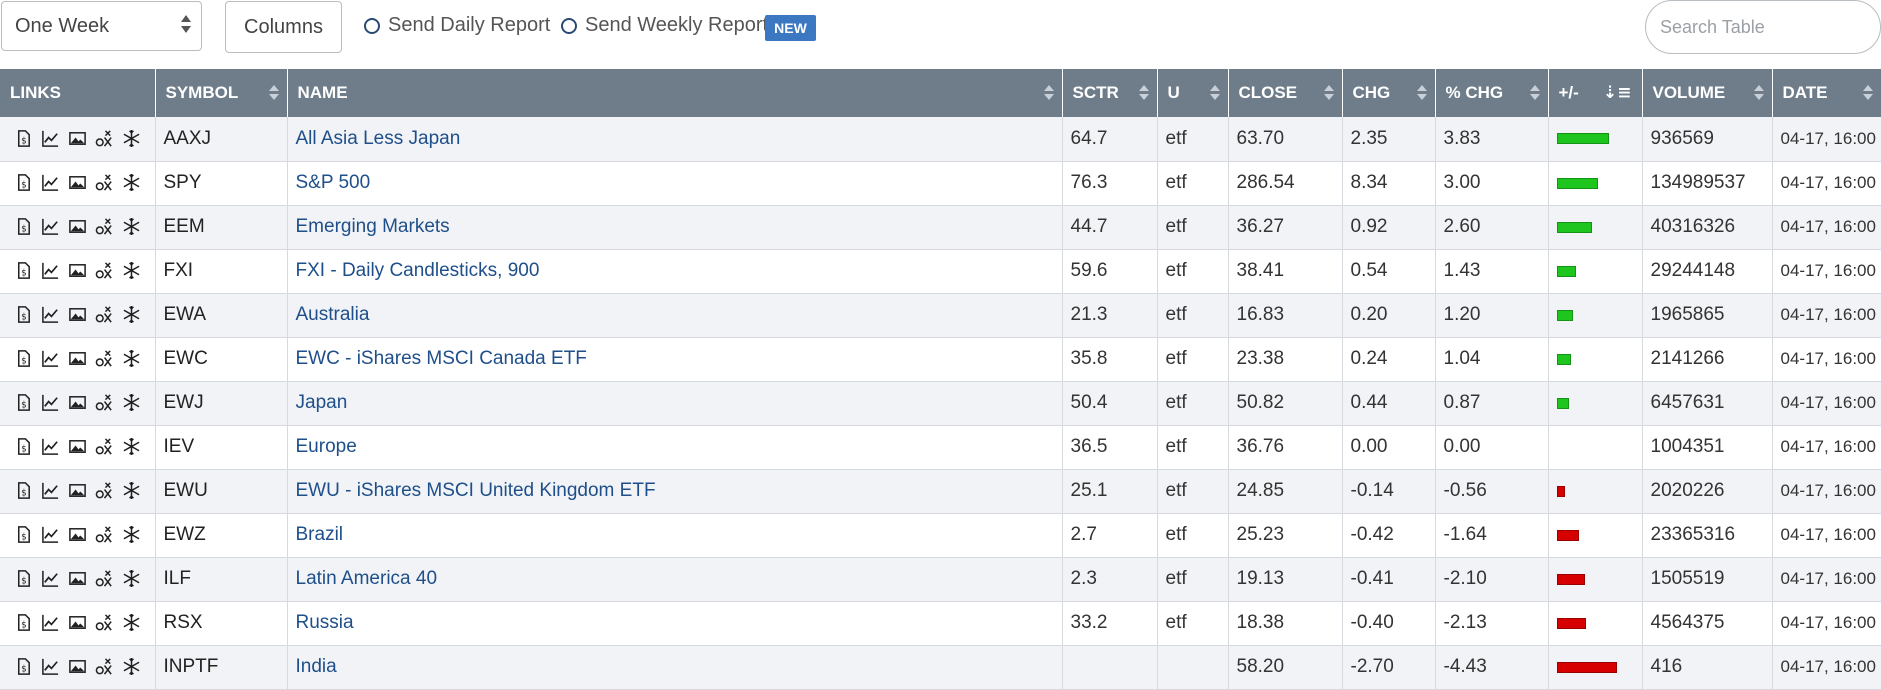 The image size is (1881, 690). Describe the element at coordinates (378, 138) in the screenshot. I see `row-name-link: All Asia Less Japan` at that location.